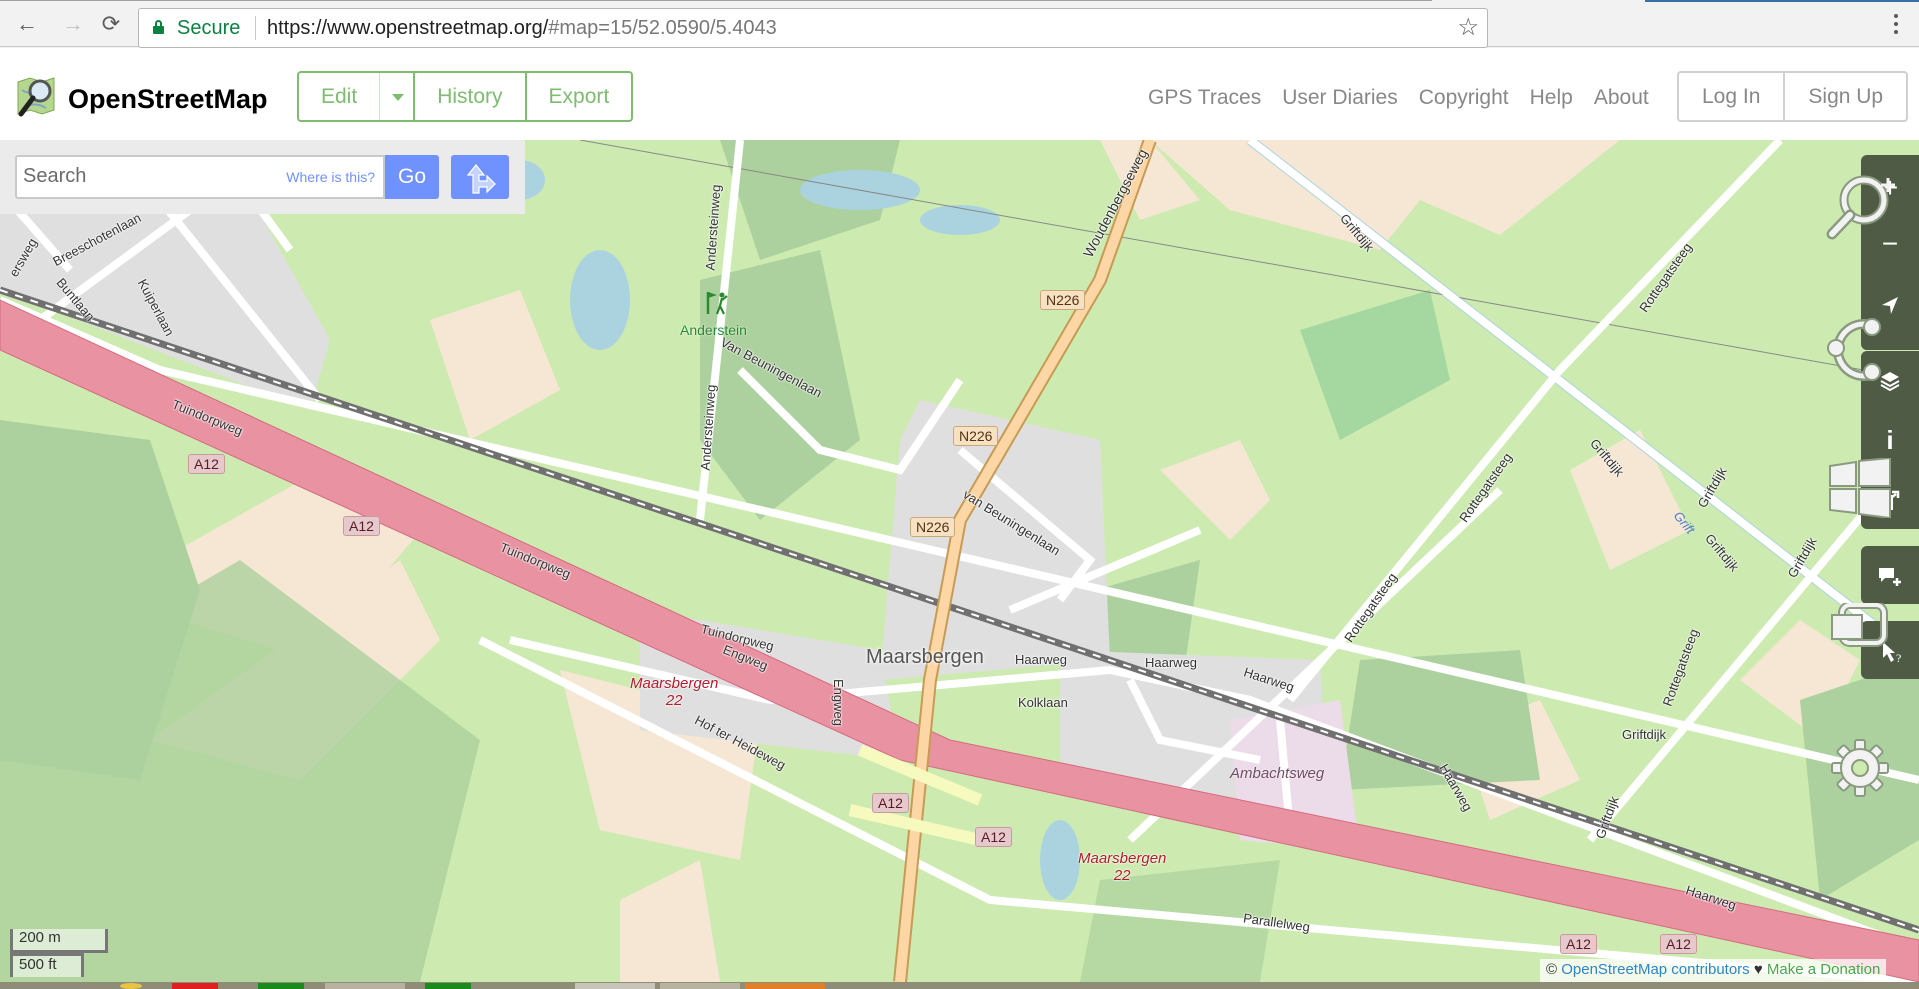 The height and width of the screenshot is (989, 1919). Describe the element at coordinates (1860, 628) in the screenshot. I see `window-switch-overlay-icon` at that location.